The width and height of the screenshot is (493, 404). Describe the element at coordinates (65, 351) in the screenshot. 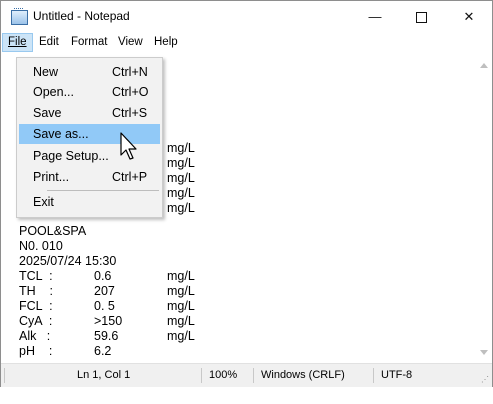

I see `text-line: pH : 6.2` at that location.